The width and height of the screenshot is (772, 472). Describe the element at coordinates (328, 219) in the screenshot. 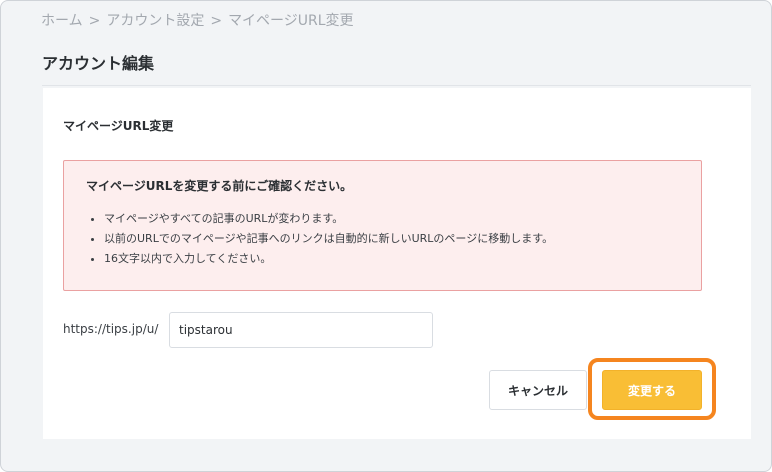

I see `alert-item: マイページやすべての記事のURLが変わります。` at that location.